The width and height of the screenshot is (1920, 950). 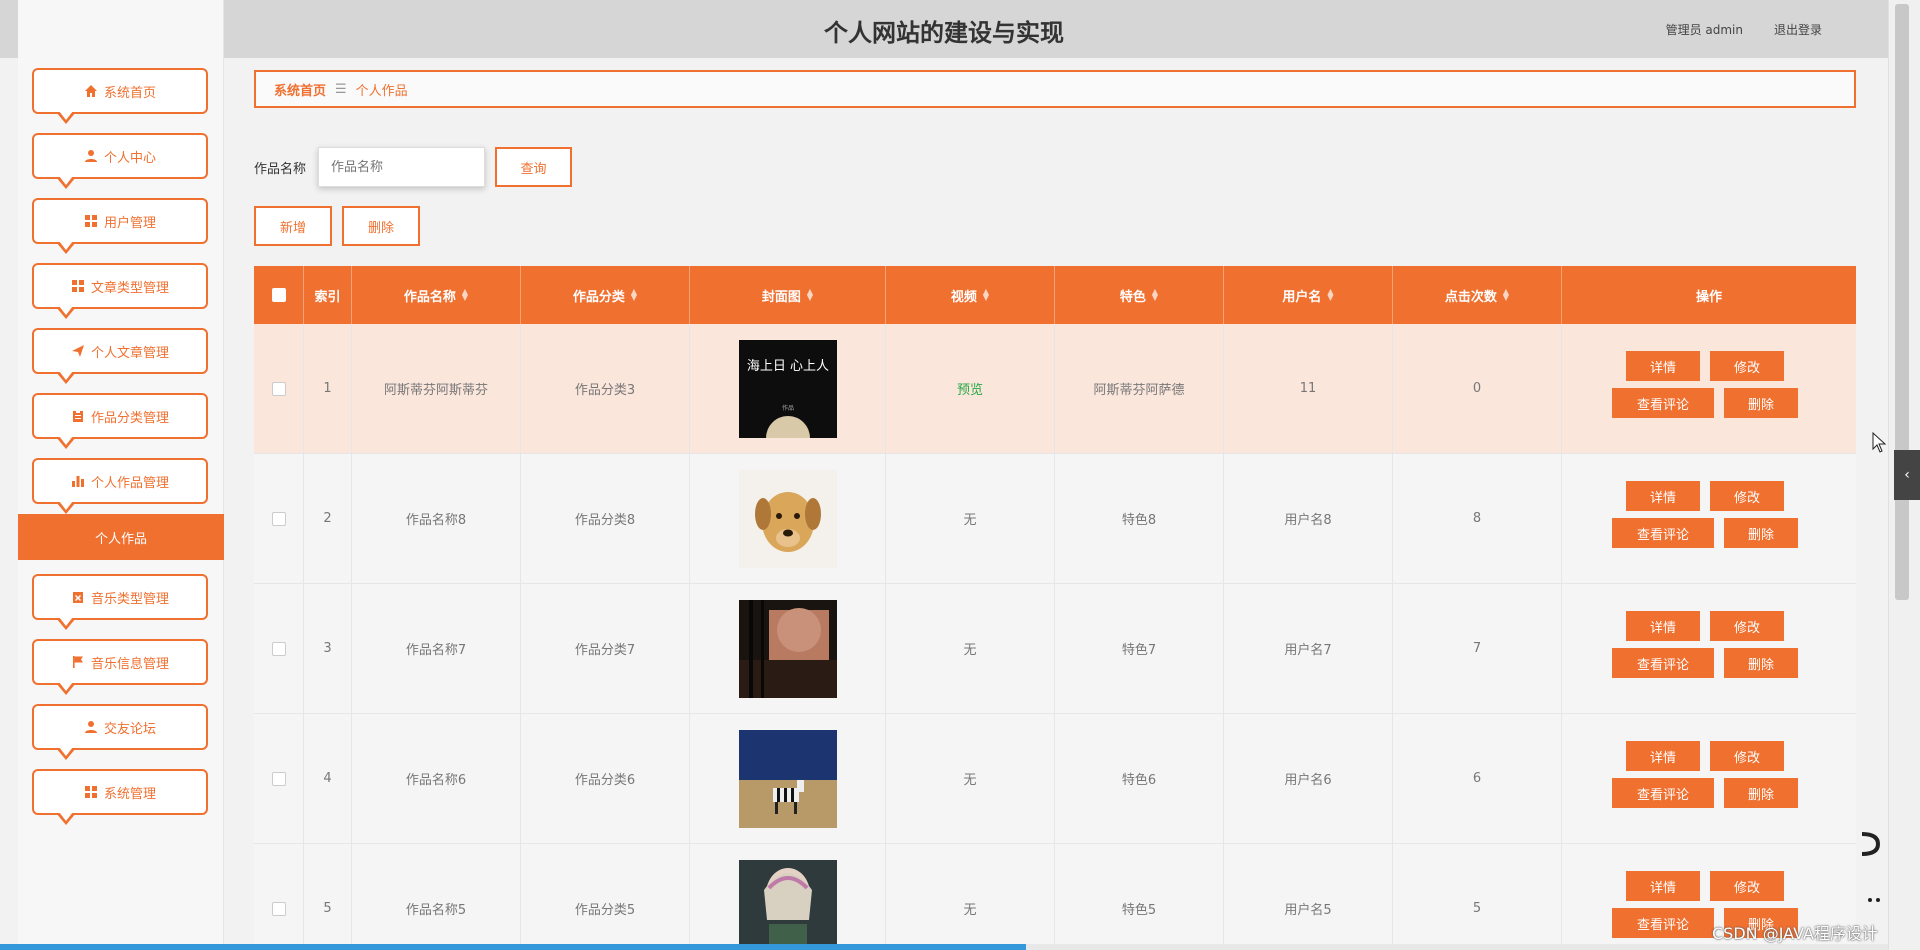 What do you see at coordinates (381, 226) in the screenshot?
I see `batch-delete-button: 删除` at bounding box center [381, 226].